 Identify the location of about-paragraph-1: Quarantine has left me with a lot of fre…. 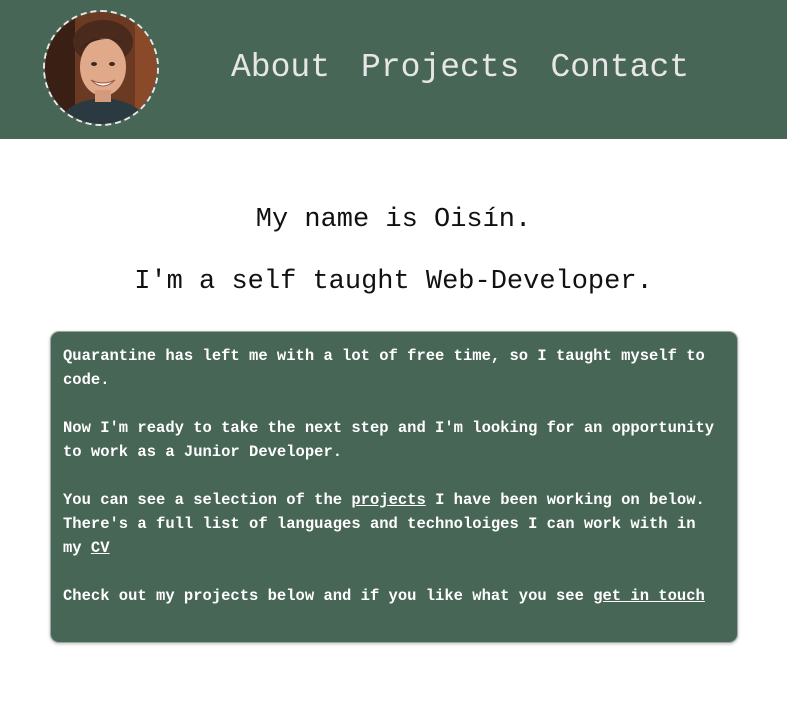
(390, 368).